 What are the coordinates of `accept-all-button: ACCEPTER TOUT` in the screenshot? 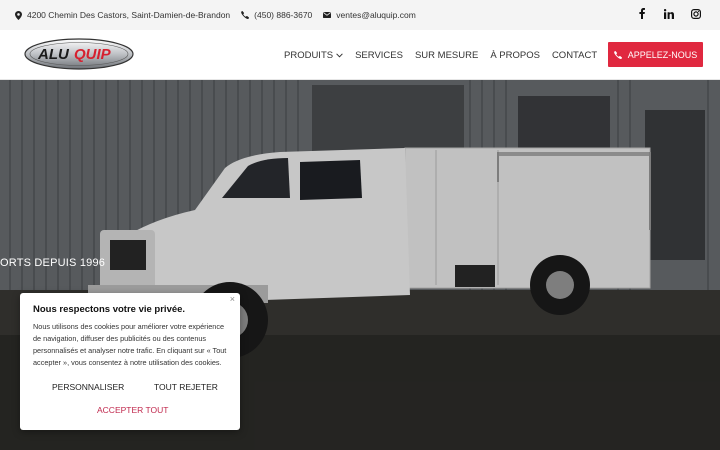 It's located at (132, 410).